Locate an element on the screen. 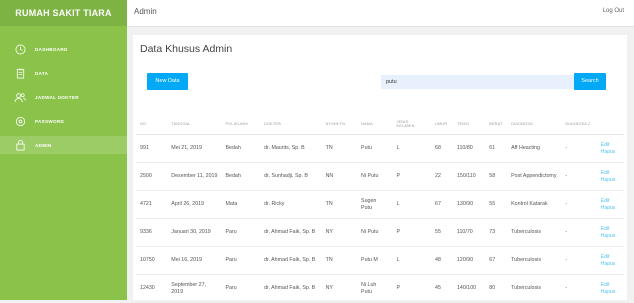 The image size is (634, 303). table-cell: 58 is located at coordinates (496, 176).